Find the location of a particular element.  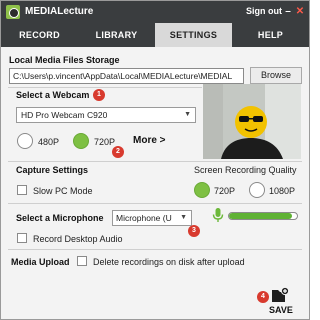

screen-quality-1080-radio is located at coordinates (257, 190).